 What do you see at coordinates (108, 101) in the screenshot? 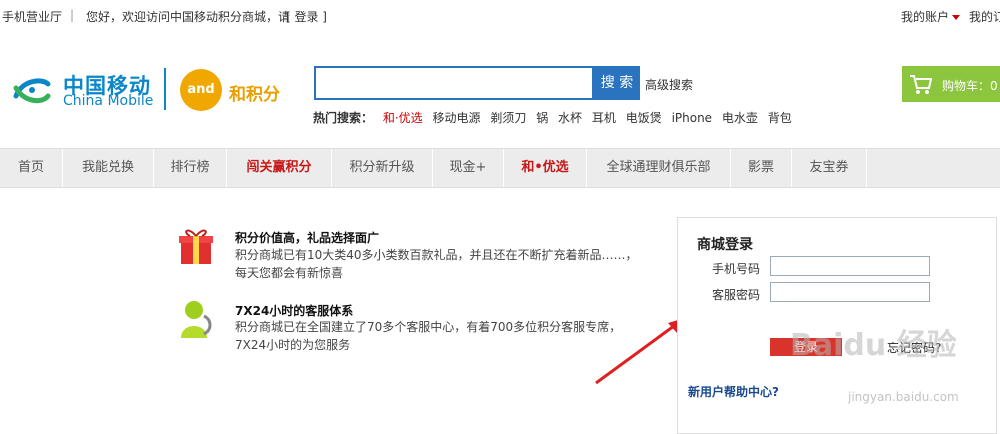
I see `china-mobile-en-logo: China Mobile` at bounding box center [108, 101].